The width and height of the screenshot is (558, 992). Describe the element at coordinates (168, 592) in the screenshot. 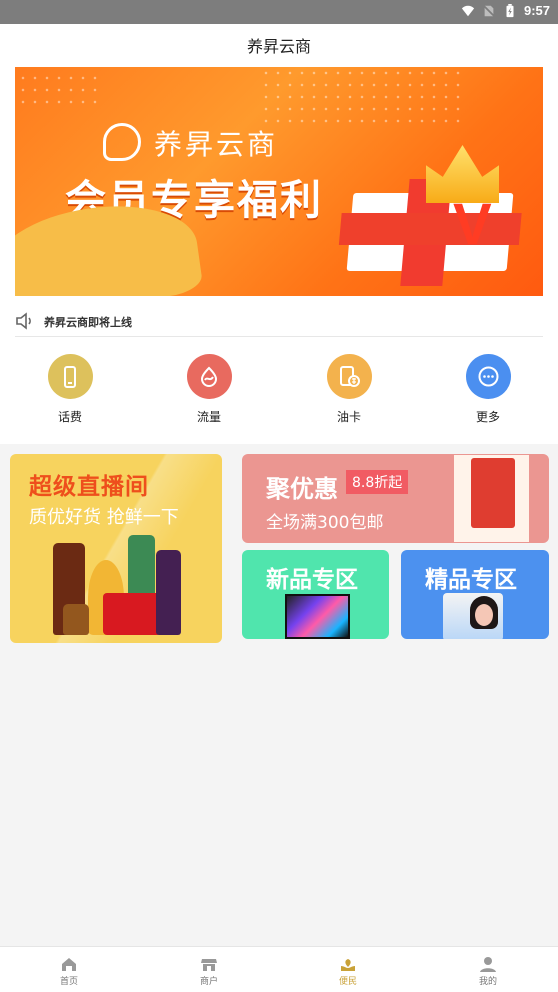

I see `cosmetic-bottle` at that location.